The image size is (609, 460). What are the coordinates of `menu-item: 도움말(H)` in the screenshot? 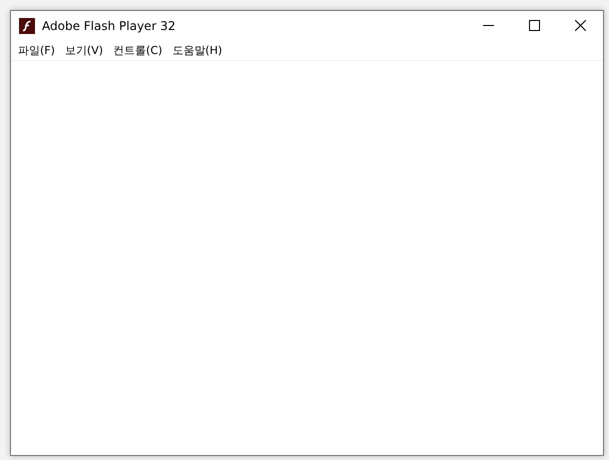 It's located at (197, 50).